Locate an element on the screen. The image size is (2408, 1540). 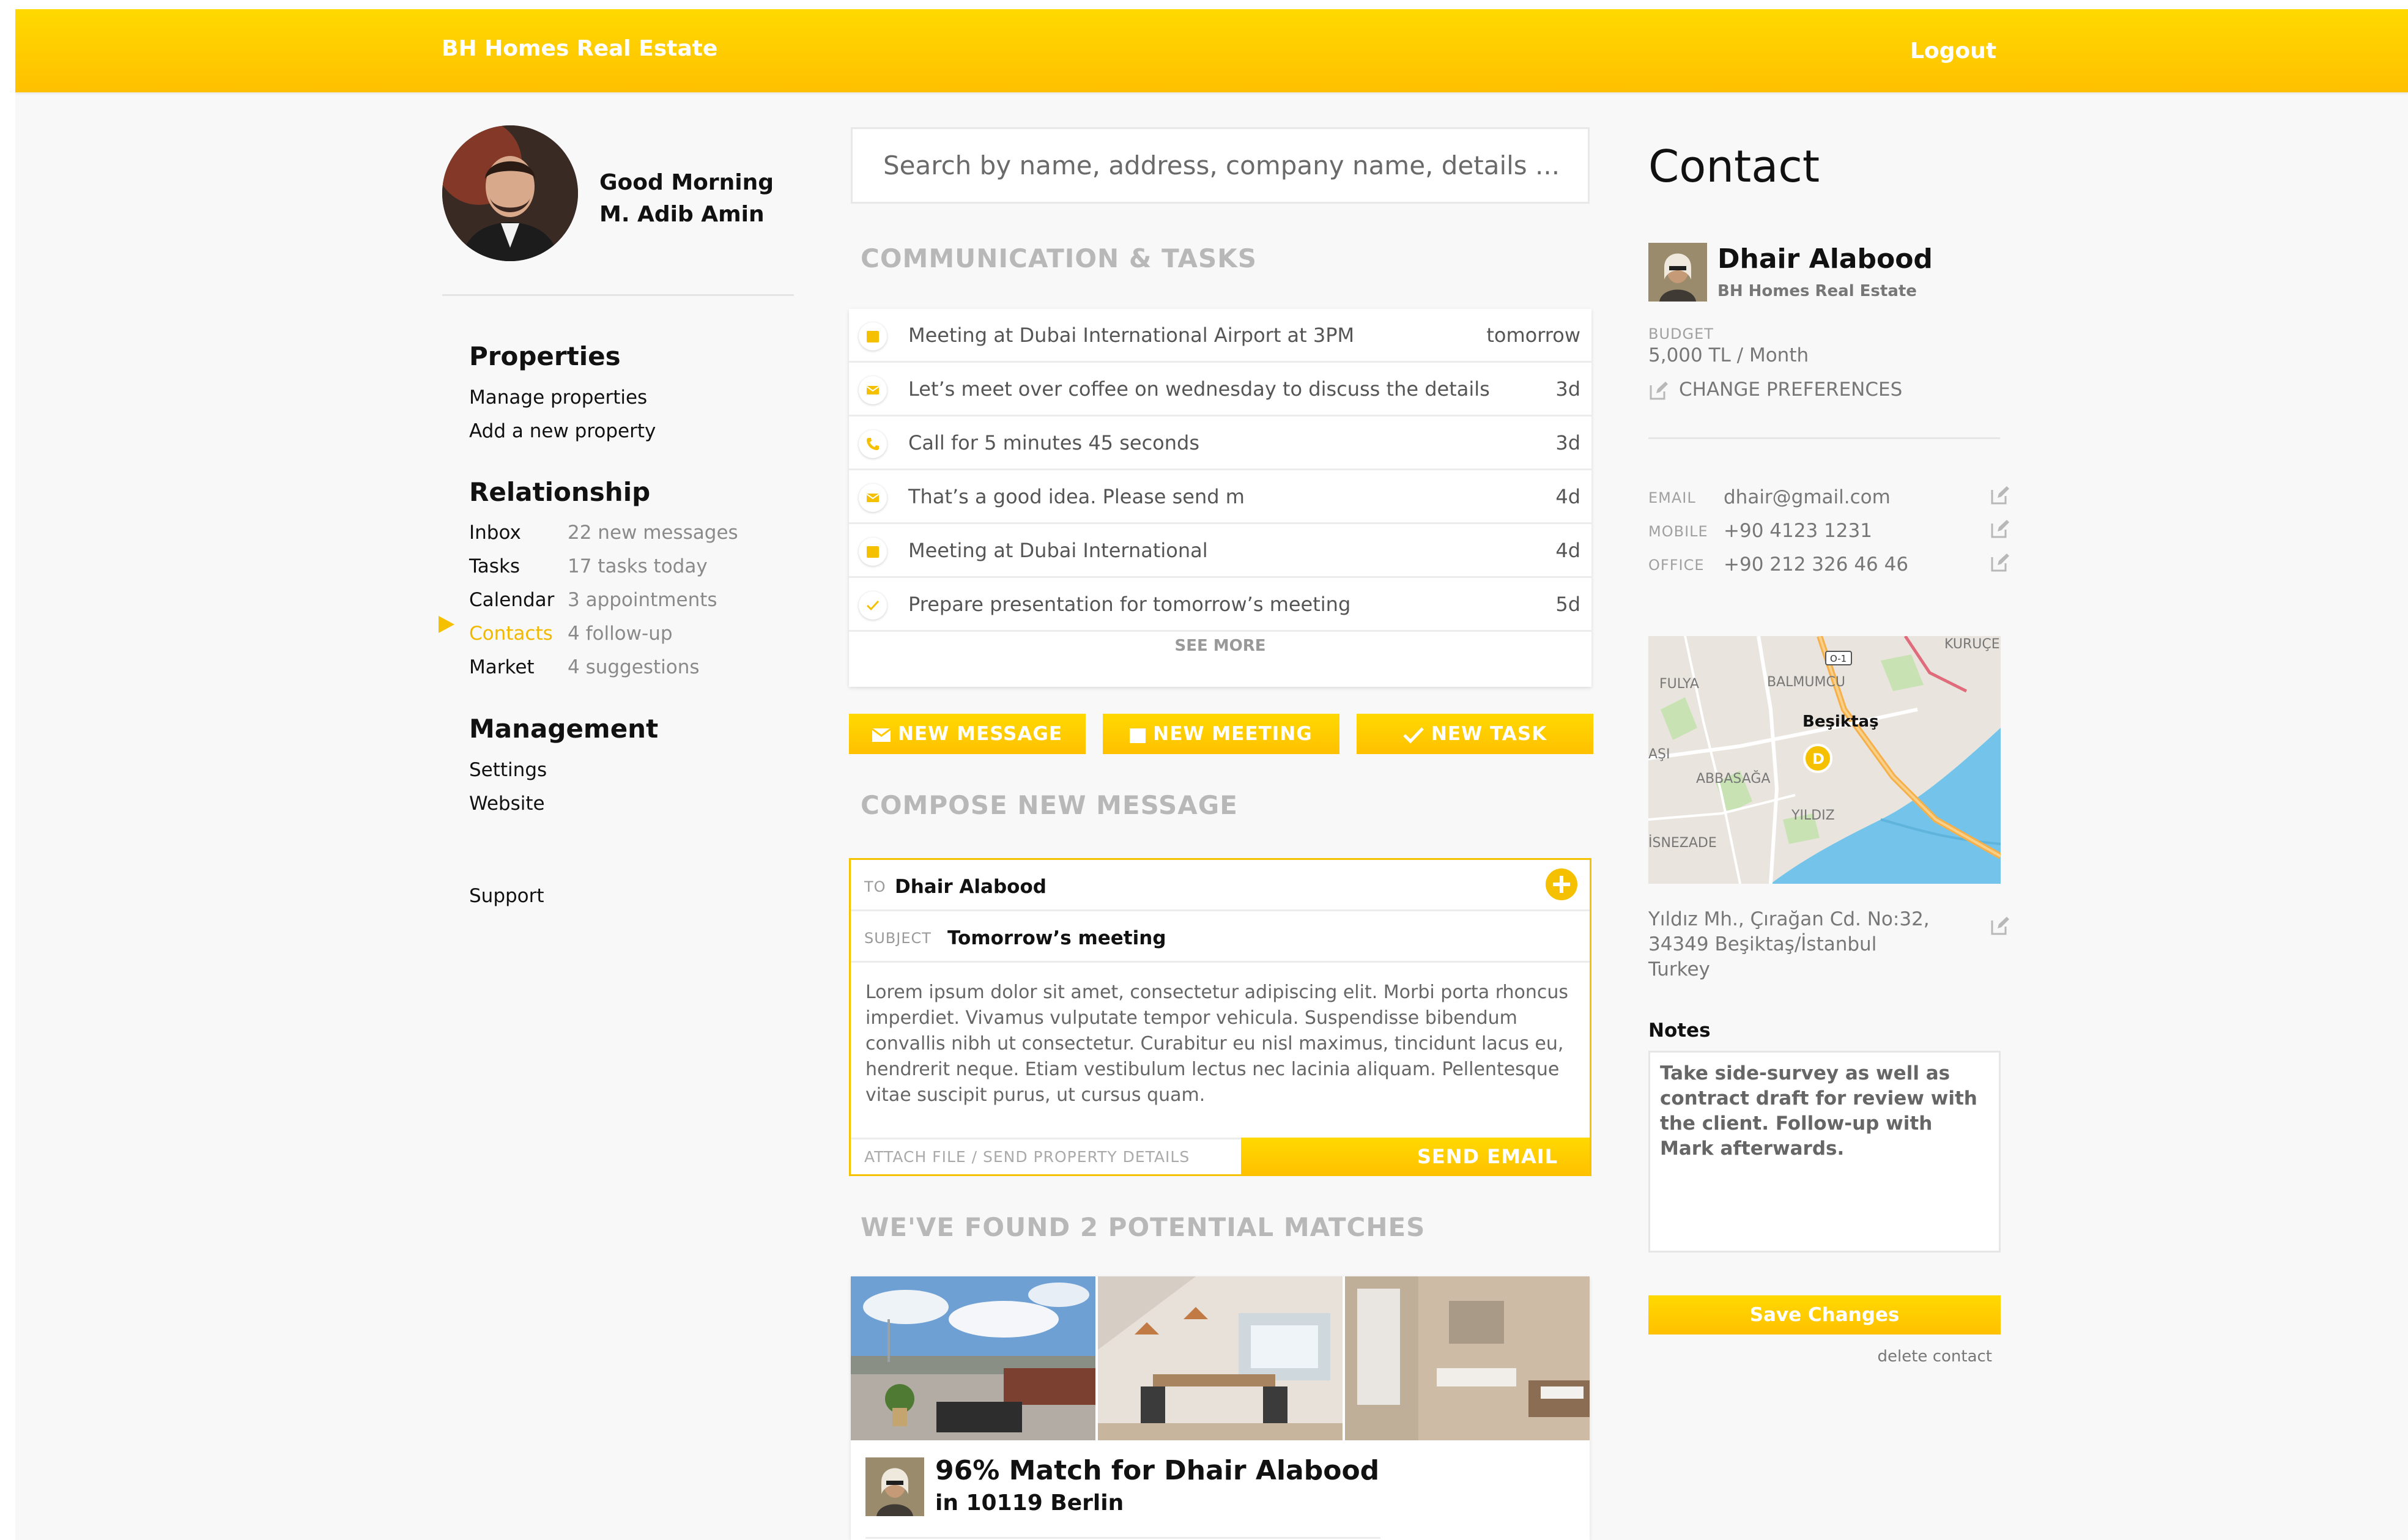
nav-item-market: Market is located at coordinates (502, 667).